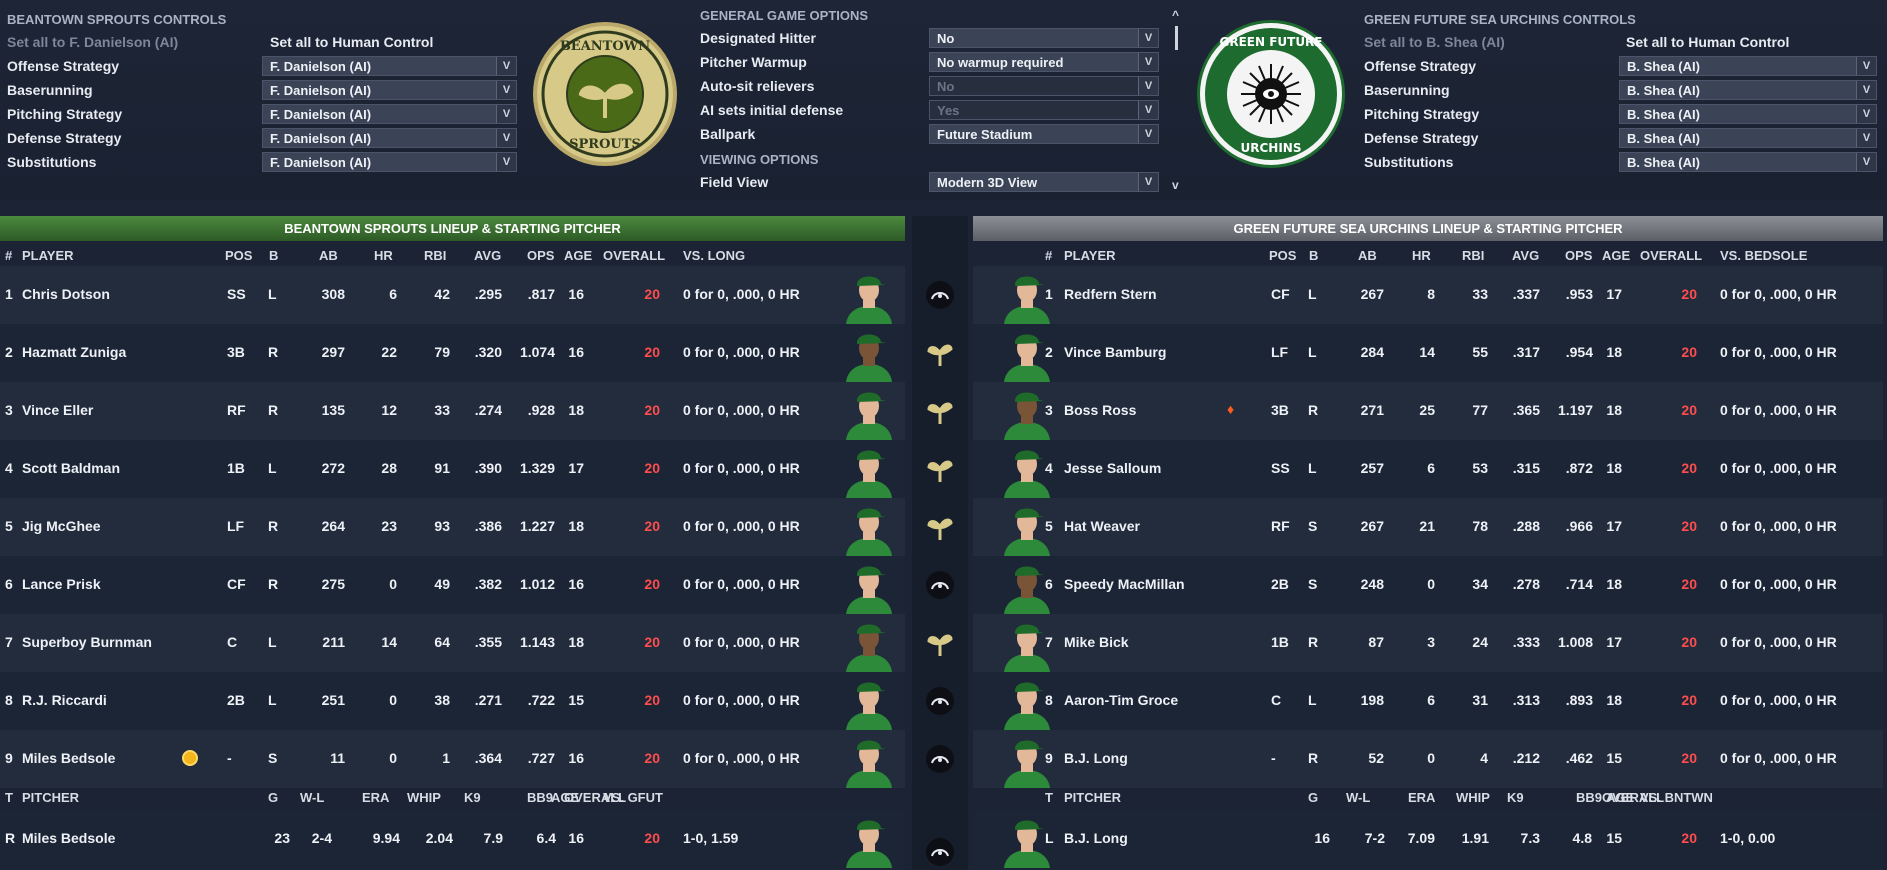  I want to click on cell-name: Lance Prisk, so click(61, 584).